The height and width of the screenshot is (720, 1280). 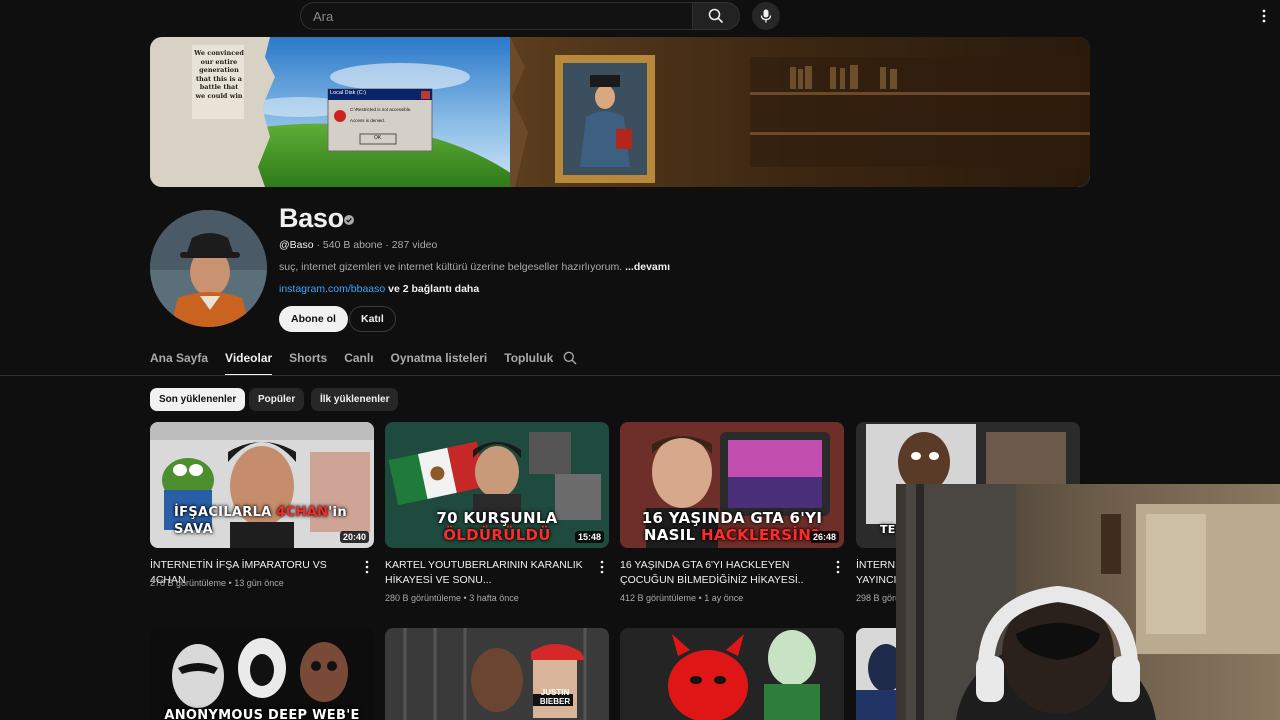 I want to click on more-links: ve 2 bağlantı daha, so click(x=432, y=289).